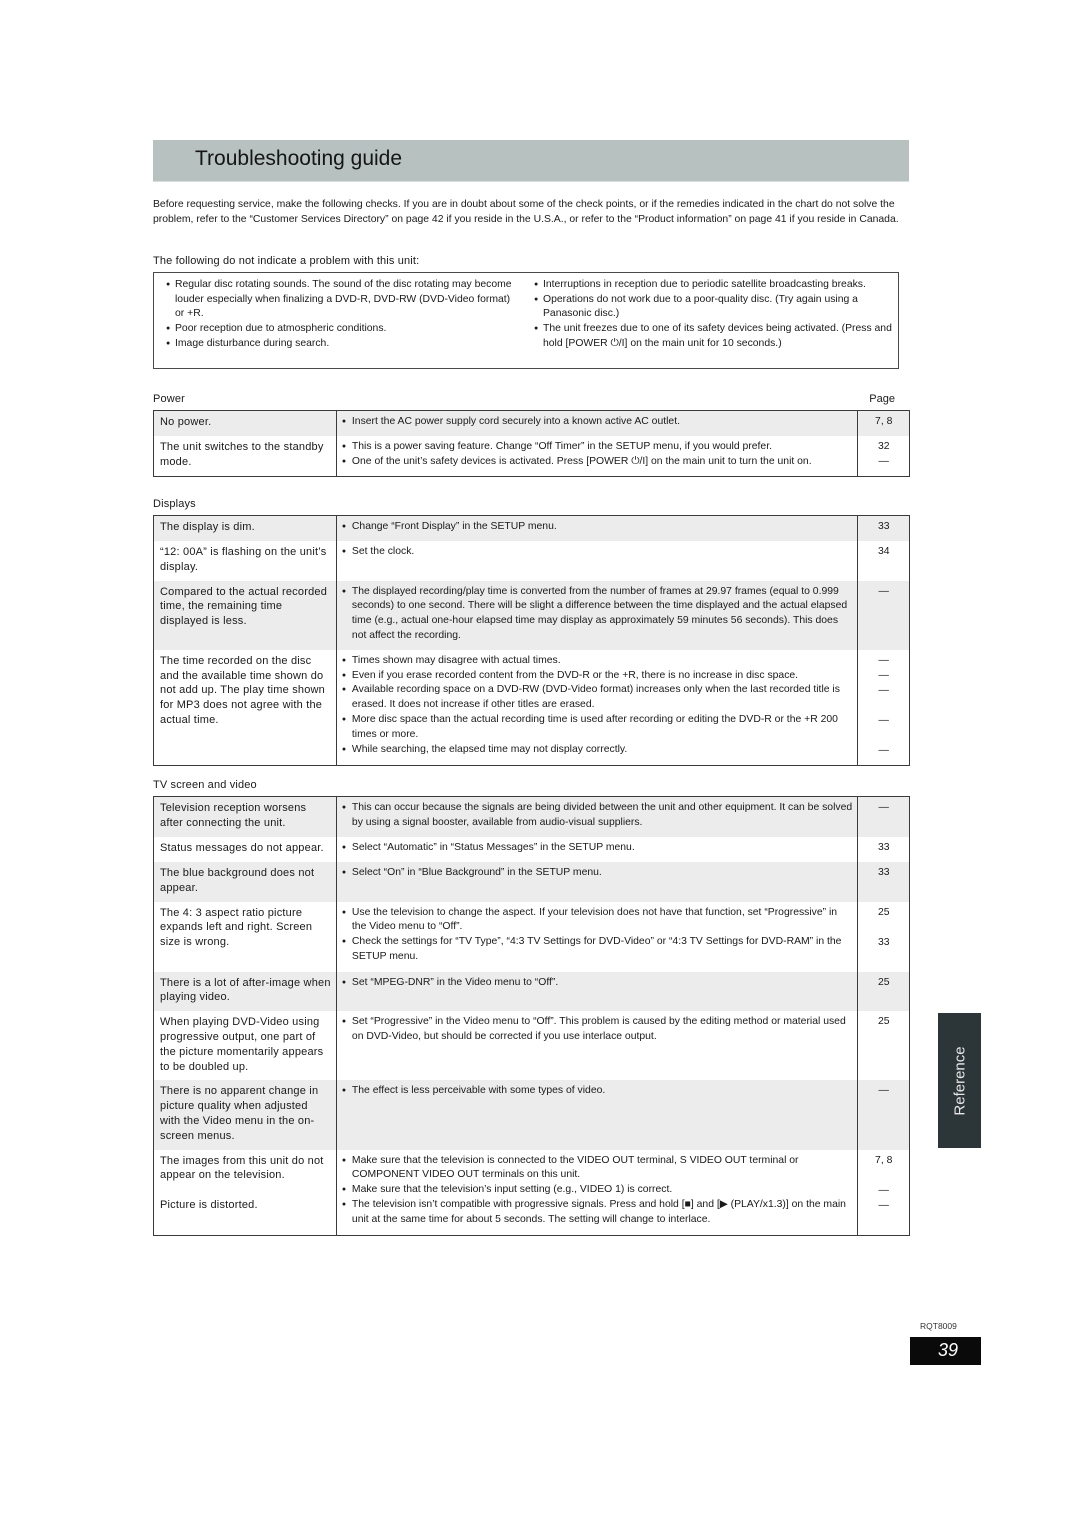  What do you see at coordinates (245, 423) in the screenshot?
I see `problem-cell: No power.` at bounding box center [245, 423].